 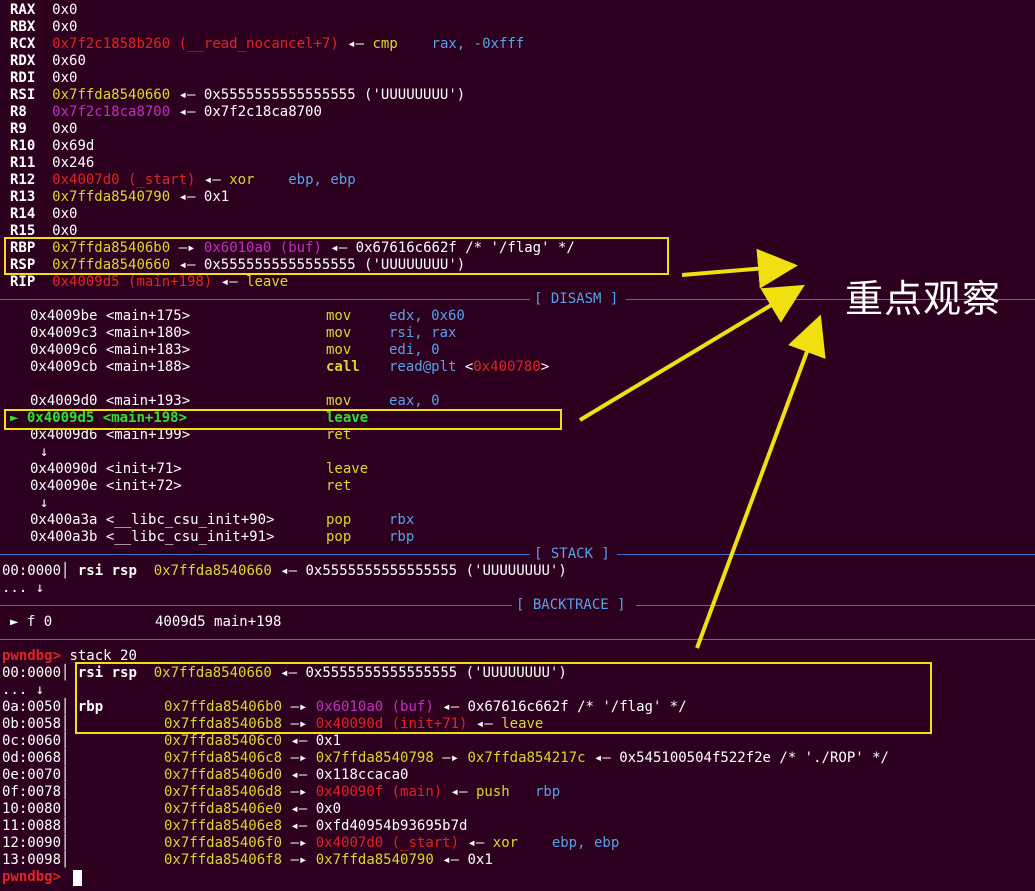 I want to click on arrow-from-stack, so click(x=760, y=481).